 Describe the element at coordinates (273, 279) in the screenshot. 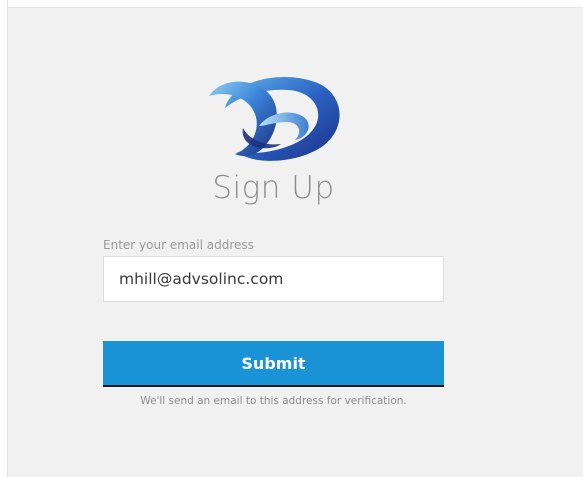

I see `email-field` at that location.